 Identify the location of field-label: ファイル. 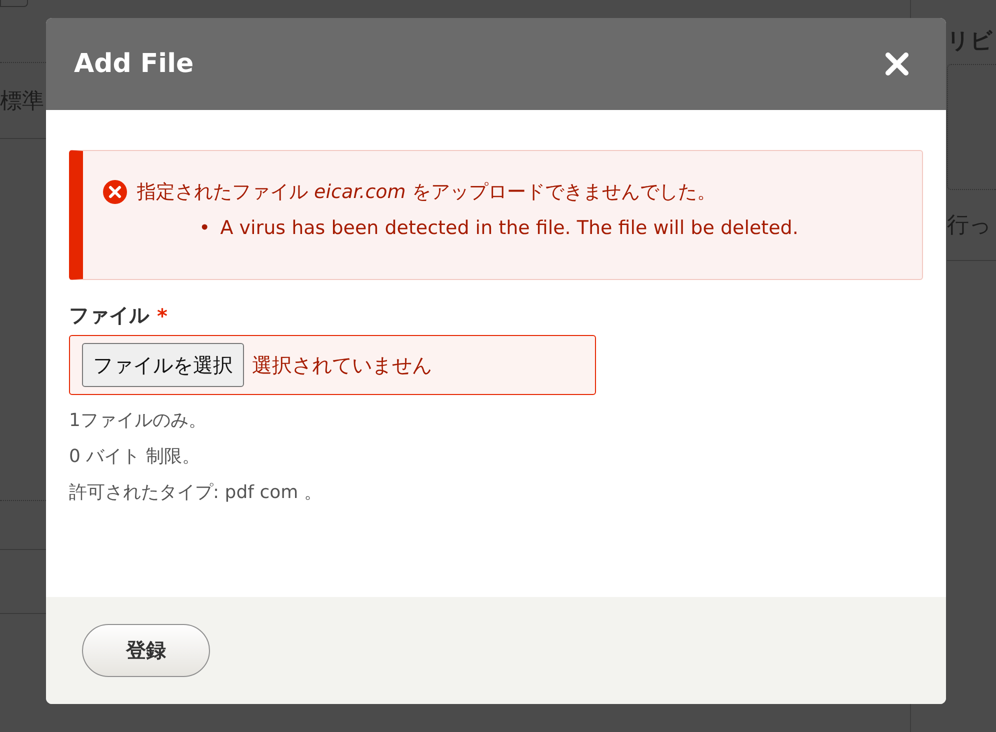
(109, 315).